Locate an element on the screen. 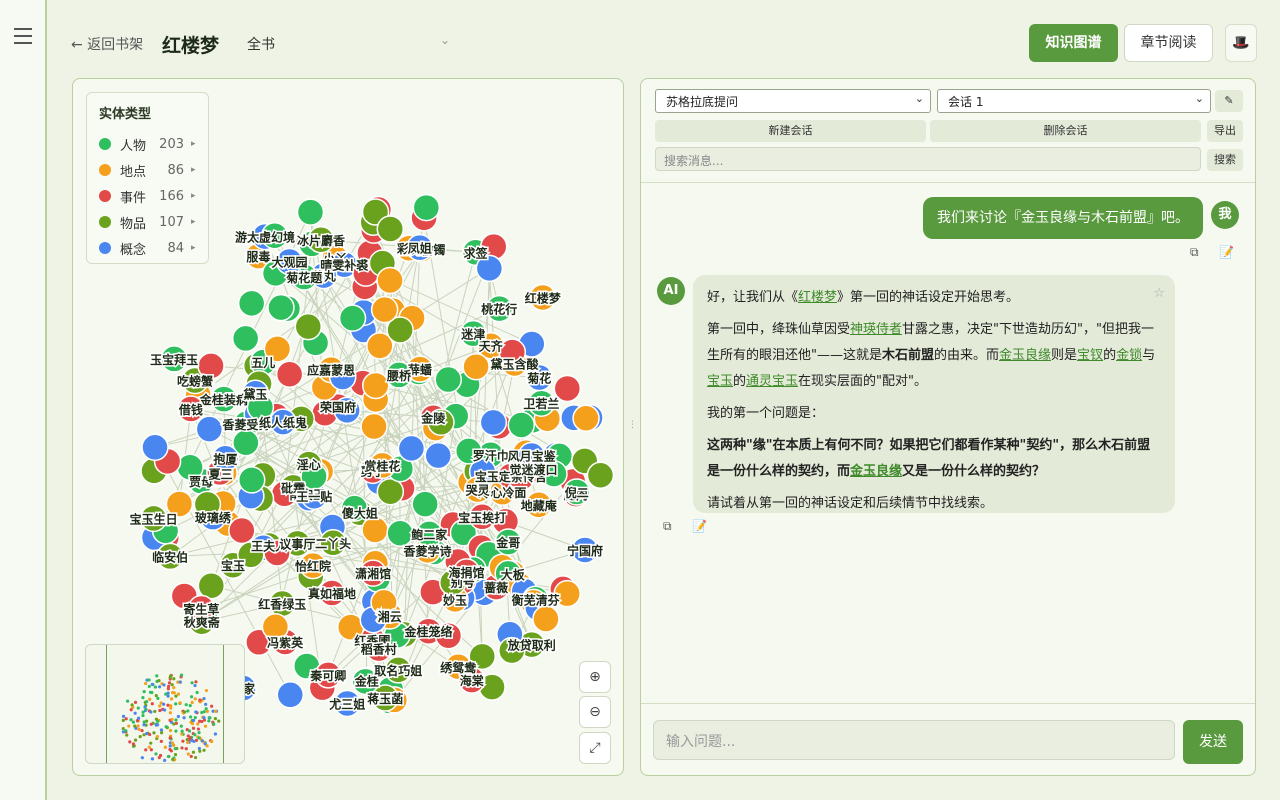  search-button: 搜索 is located at coordinates (1225, 160).